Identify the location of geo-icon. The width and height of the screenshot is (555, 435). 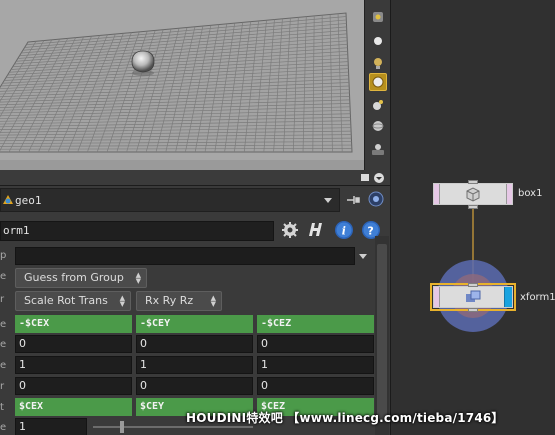
(8, 199).